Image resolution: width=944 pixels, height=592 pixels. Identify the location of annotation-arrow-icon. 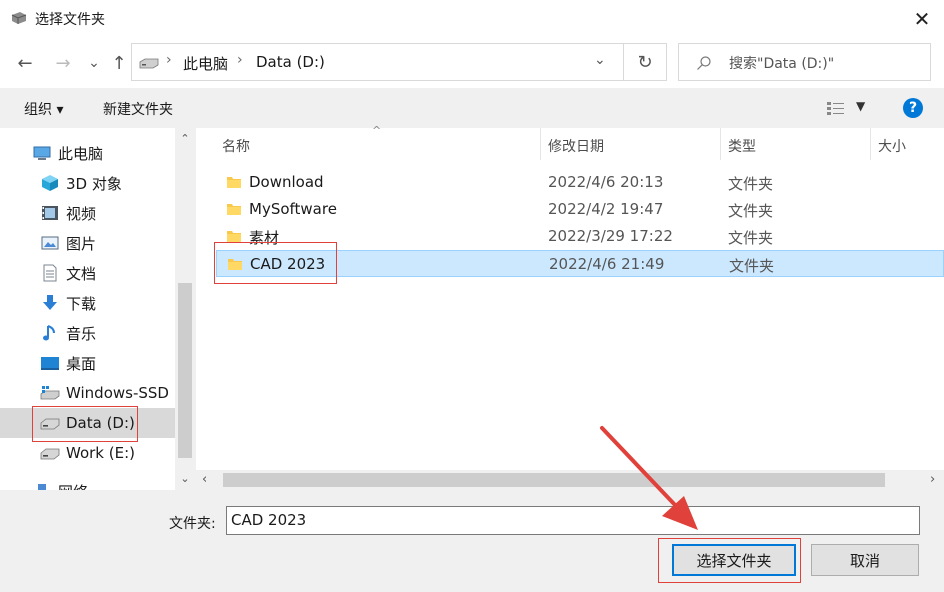
(649, 478).